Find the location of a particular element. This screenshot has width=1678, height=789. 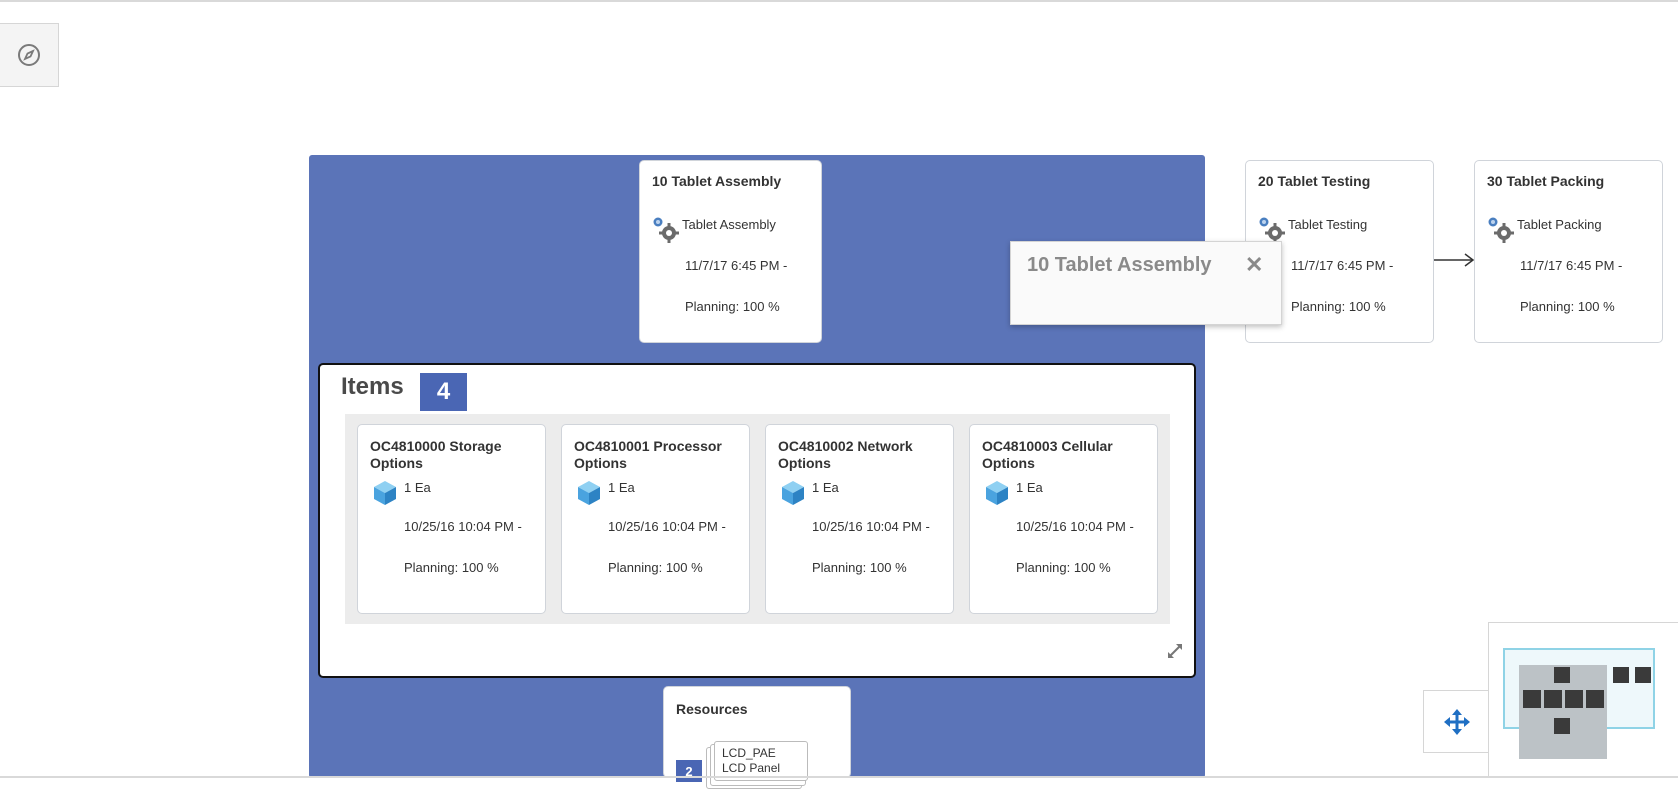

overview-minimap is located at coordinates (1583, 700).